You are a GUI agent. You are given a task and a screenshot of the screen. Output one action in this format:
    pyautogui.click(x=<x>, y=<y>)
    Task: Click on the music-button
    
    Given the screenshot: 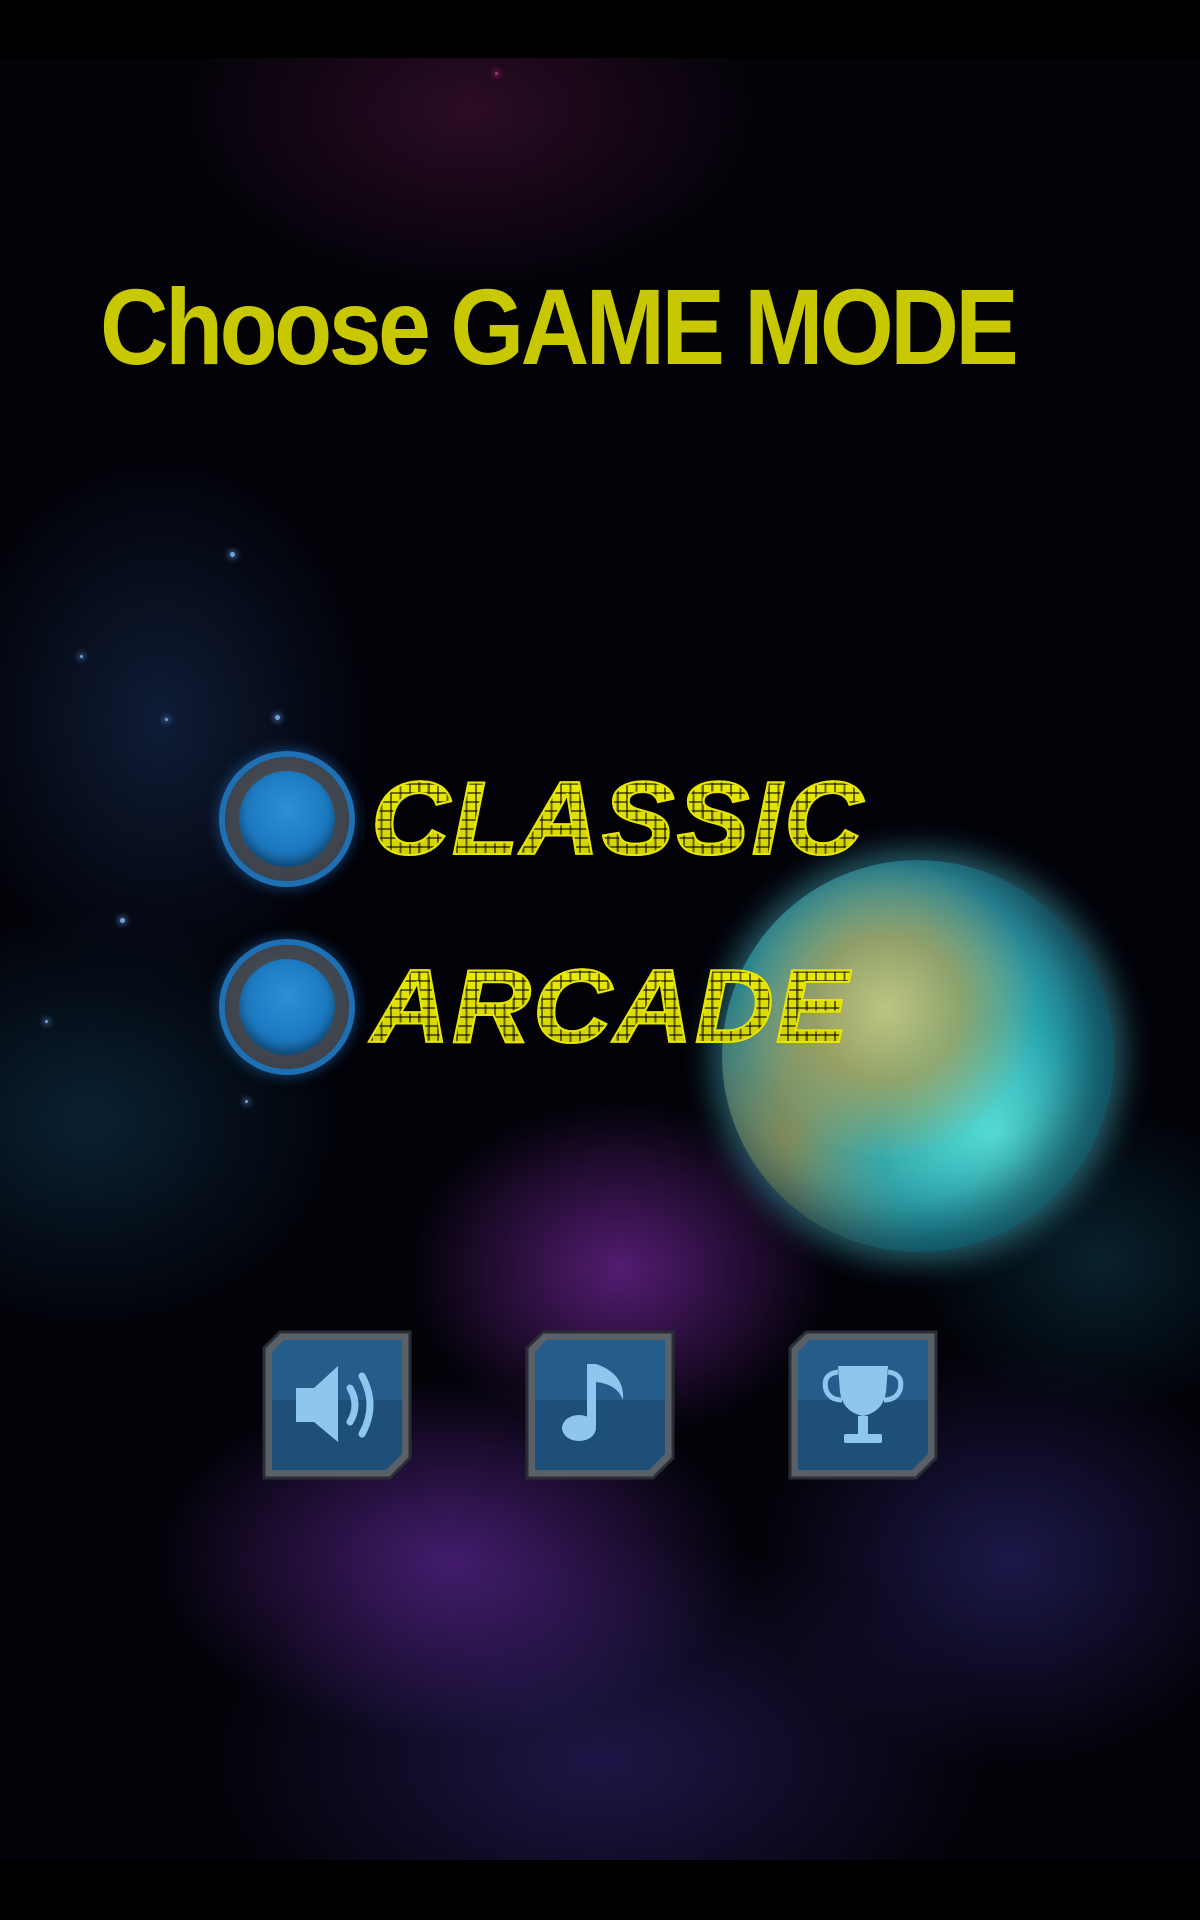 What is the action you would take?
    pyautogui.click(x=600, y=1405)
    